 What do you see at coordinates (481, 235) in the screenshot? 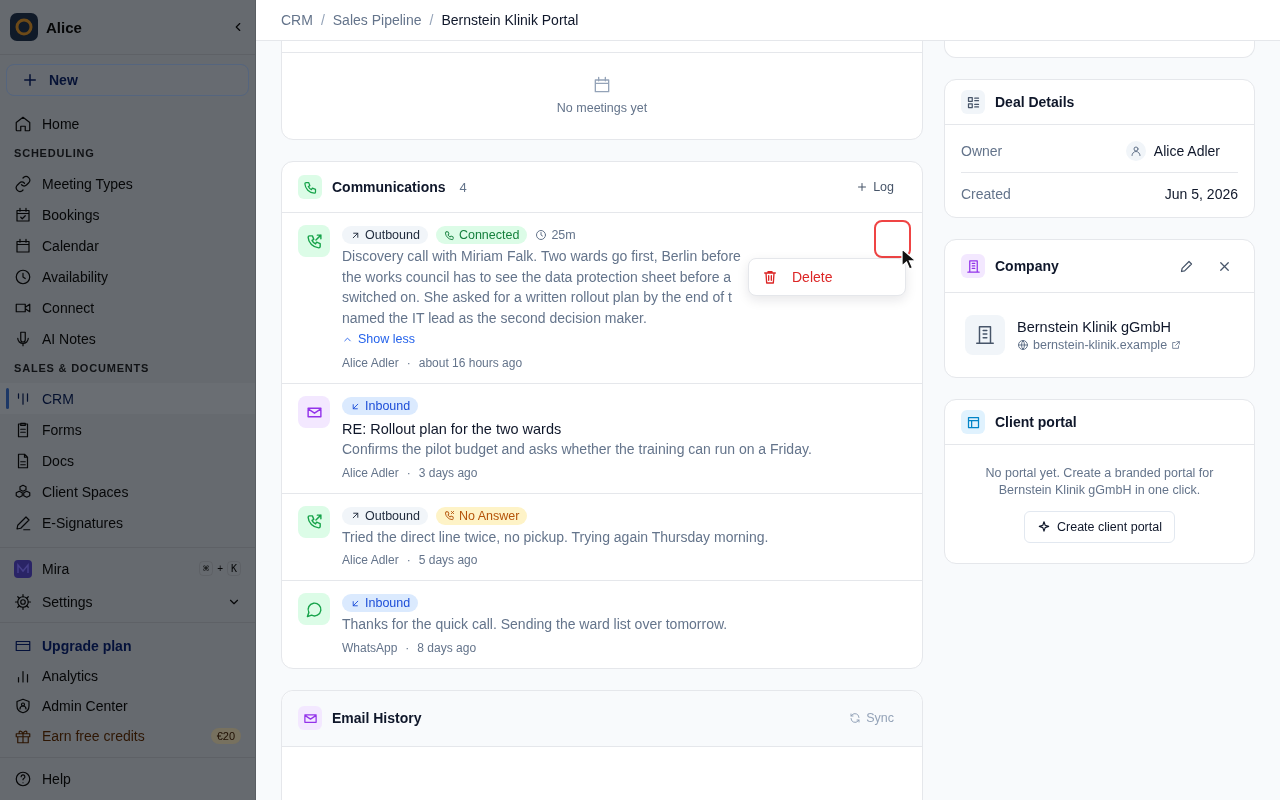
I see `status-tag: Connected` at bounding box center [481, 235].